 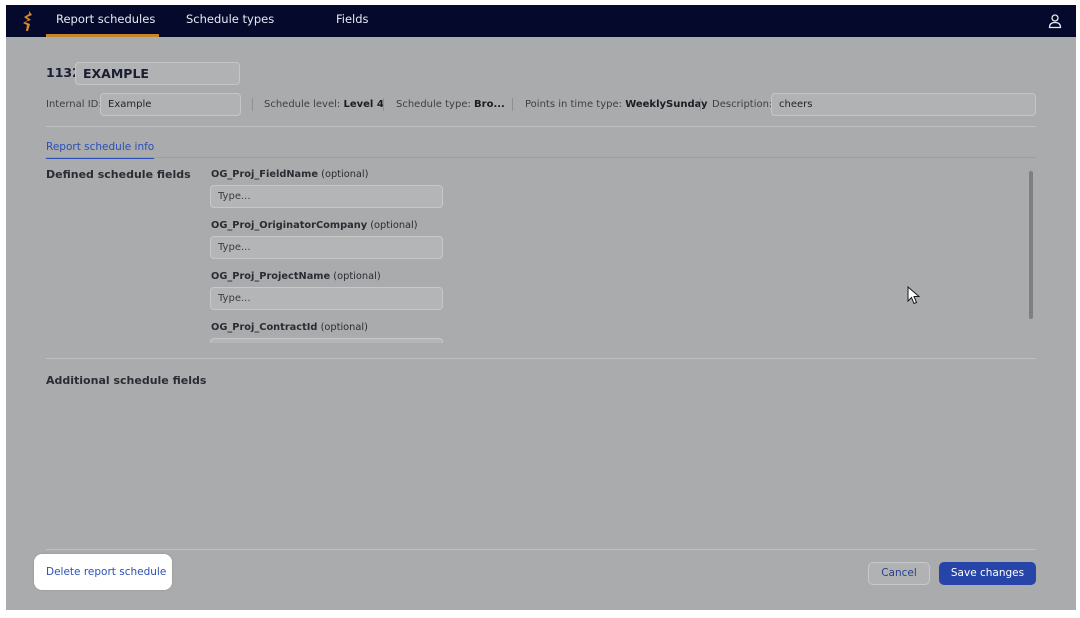 I want to click on description-label: Description:, so click(x=742, y=104).